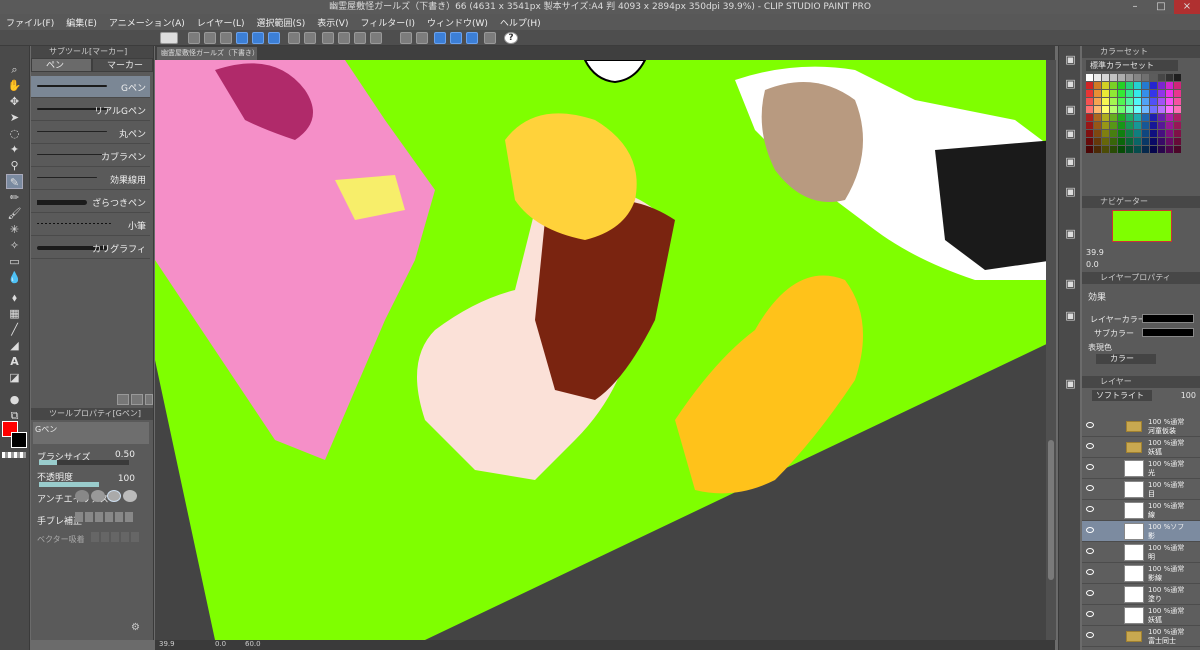 Image resolution: width=1200 pixels, height=650 pixels. What do you see at coordinates (457, 22) in the screenshot?
I see `menu-window: ウィンドウ(W)` at bounding box center [457, 22].